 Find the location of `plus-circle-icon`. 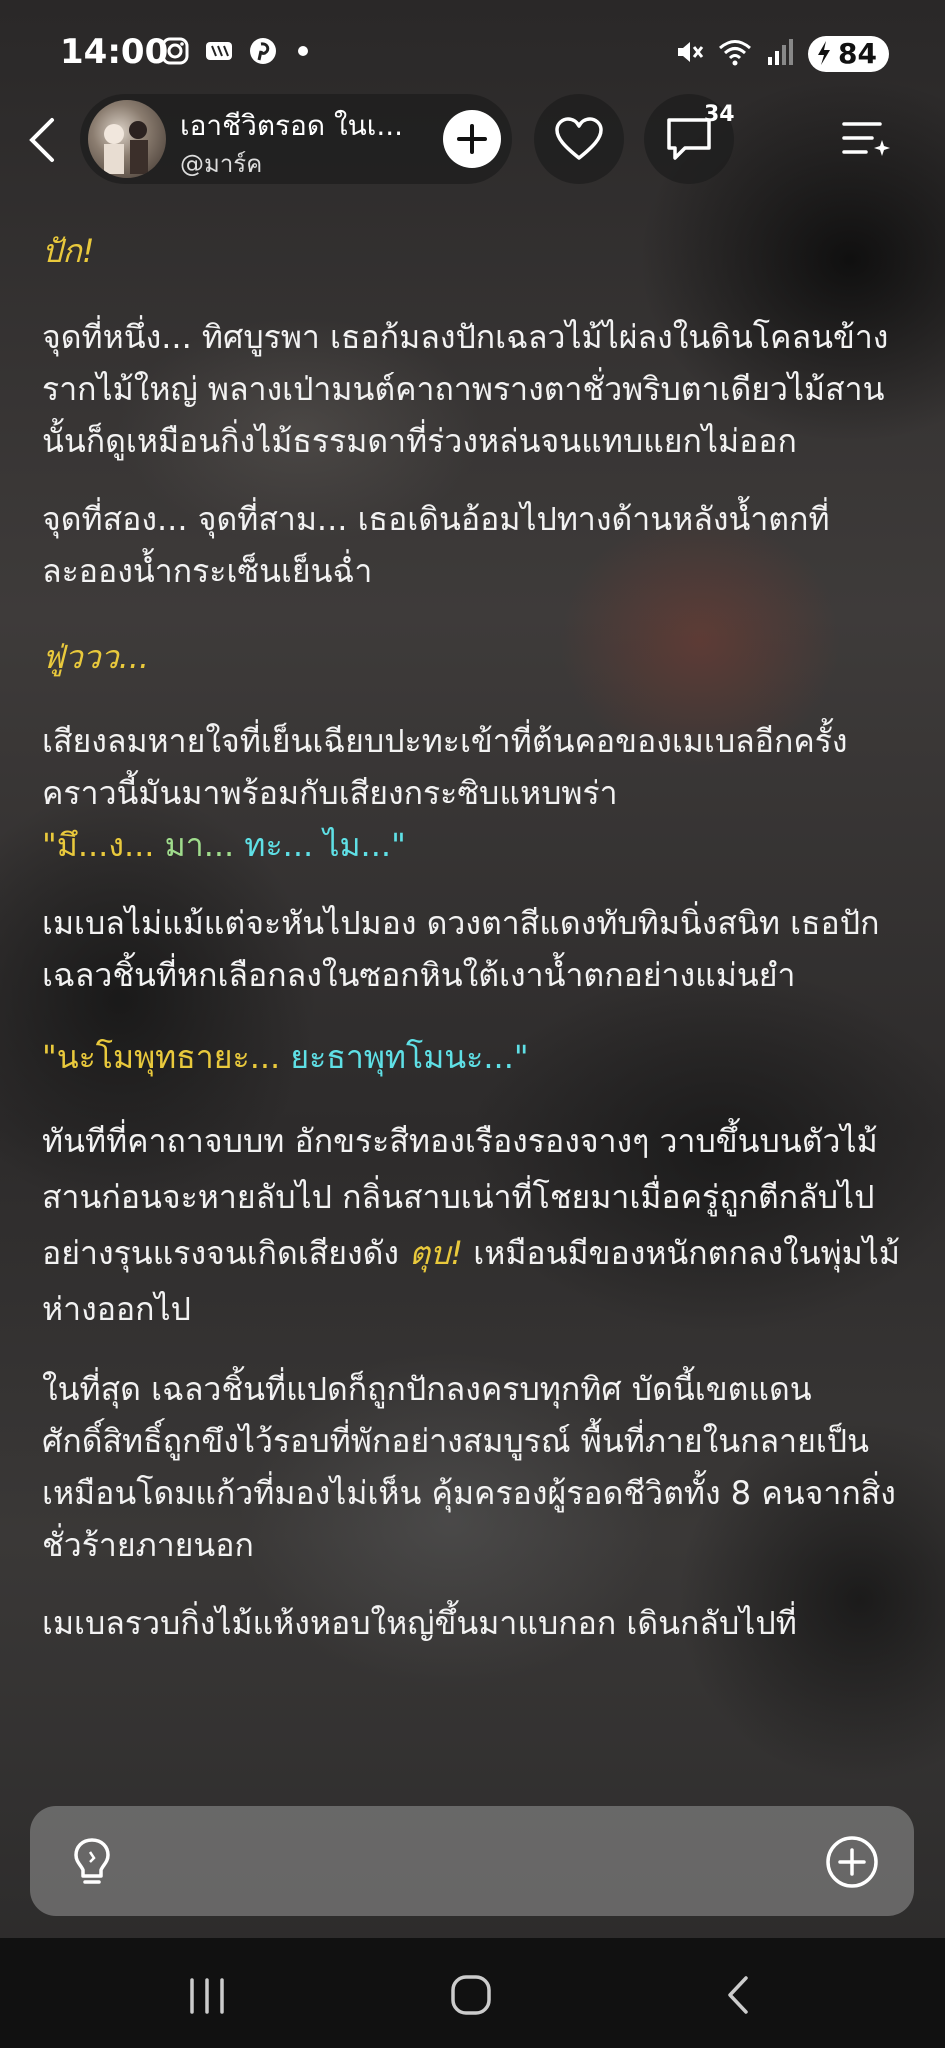

plus-circle-icon is located at coordinates (852, 1862).